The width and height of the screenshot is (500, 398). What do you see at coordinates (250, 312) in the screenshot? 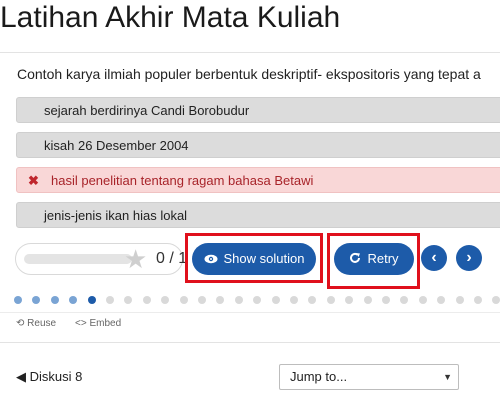
I see `footer-divider` at bounding box center [250, 312].